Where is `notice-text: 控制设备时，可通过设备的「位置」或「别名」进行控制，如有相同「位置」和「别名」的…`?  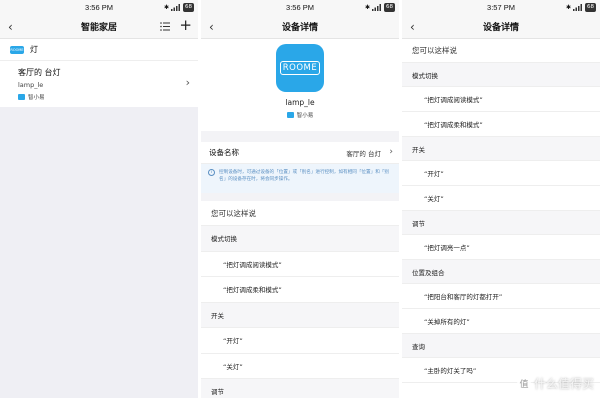 notice-text: 控制设备时，可通过设备的「位置」或「别名」进行控制，如有相同「位置」和「别名」的… is located at coordinates (304, 176).